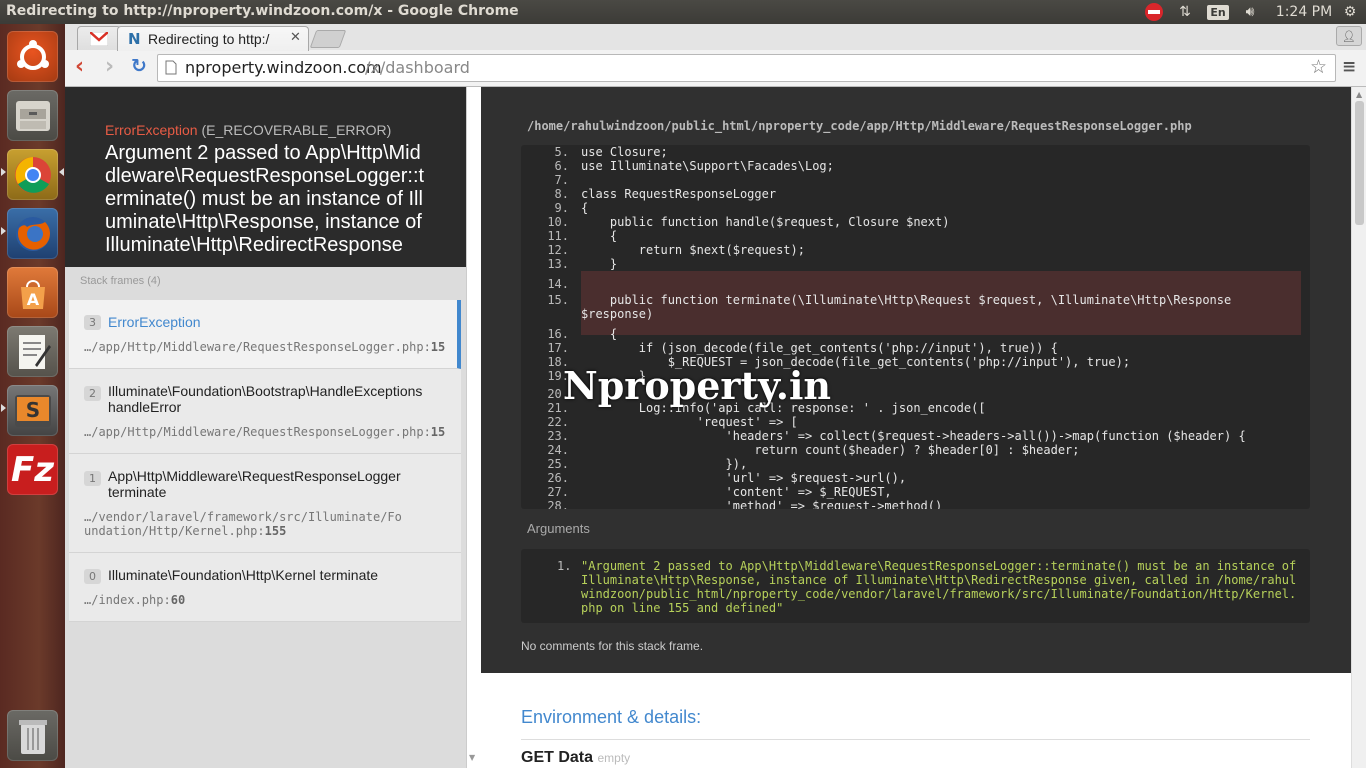 The image size is (1366, 768). I want to click on left-scroll-down-icon: ▼, so click(472, 757).